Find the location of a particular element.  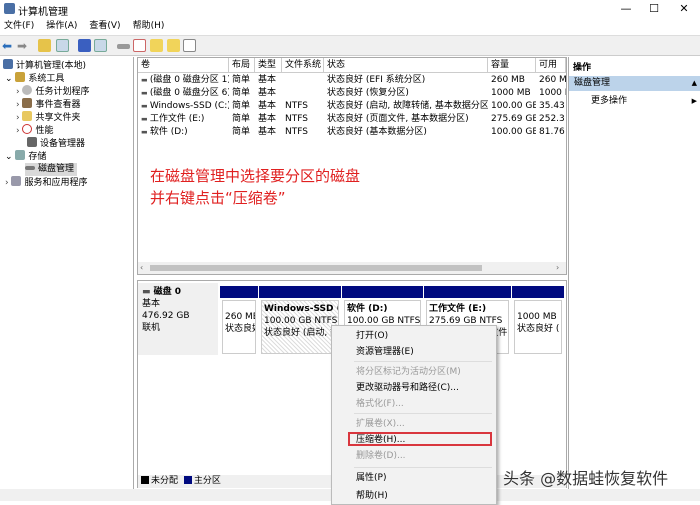

volume-icon: ▬ is located at coordinates (145, 119).